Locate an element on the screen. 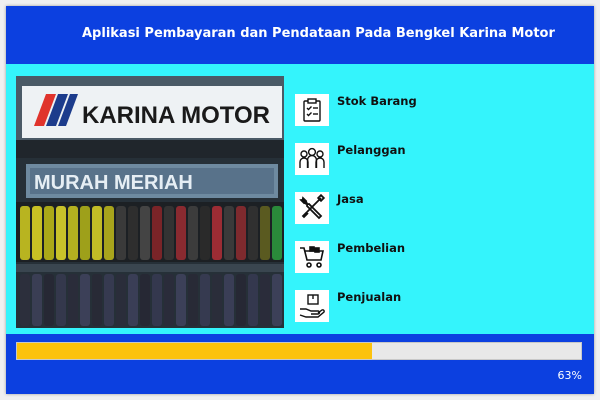 The image size is (600, 400). progress-fill is located at coordinates (195, 351).